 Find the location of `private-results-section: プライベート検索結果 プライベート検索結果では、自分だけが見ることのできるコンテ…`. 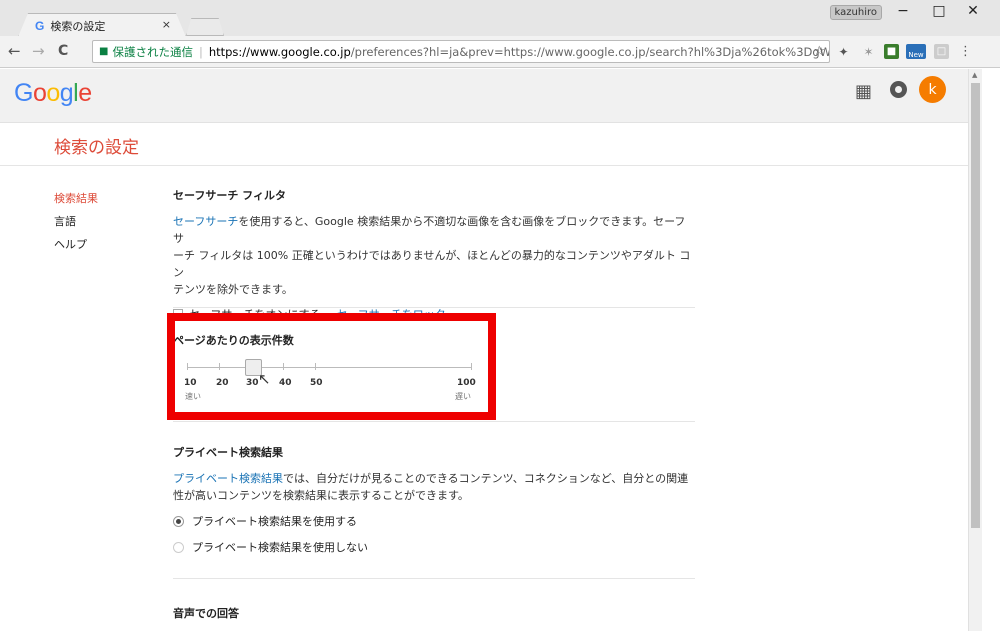

private-results-section: プライベート検索結果 プライベート検索結果では、自分だけが見ることのできるコンテ… is located at coordinates (435, 499).